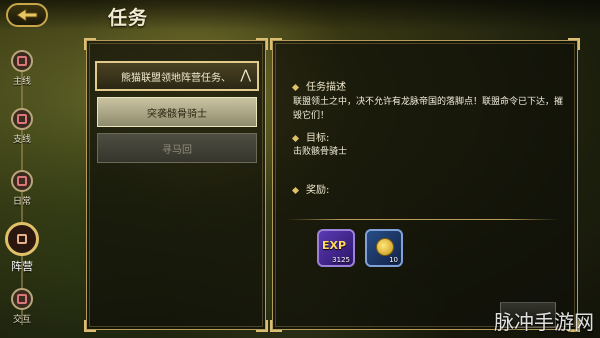 The image size is (600, 338). Describe the element at coordinates (428, 109) in the screenshot. I see `description-text: 联盟领土之中，决不允许有龙脉帝国的落脚点！联盟命令已下达，摧毁它们！` at that location.